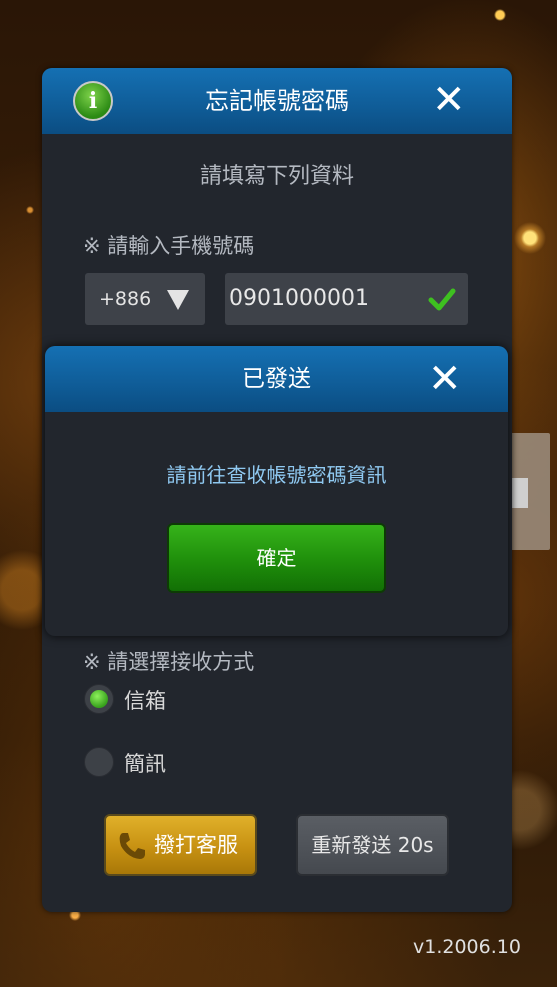 The height and width of the screenshot is (987, 557). I want to click on country-code-select: +886, so click(145, 299).